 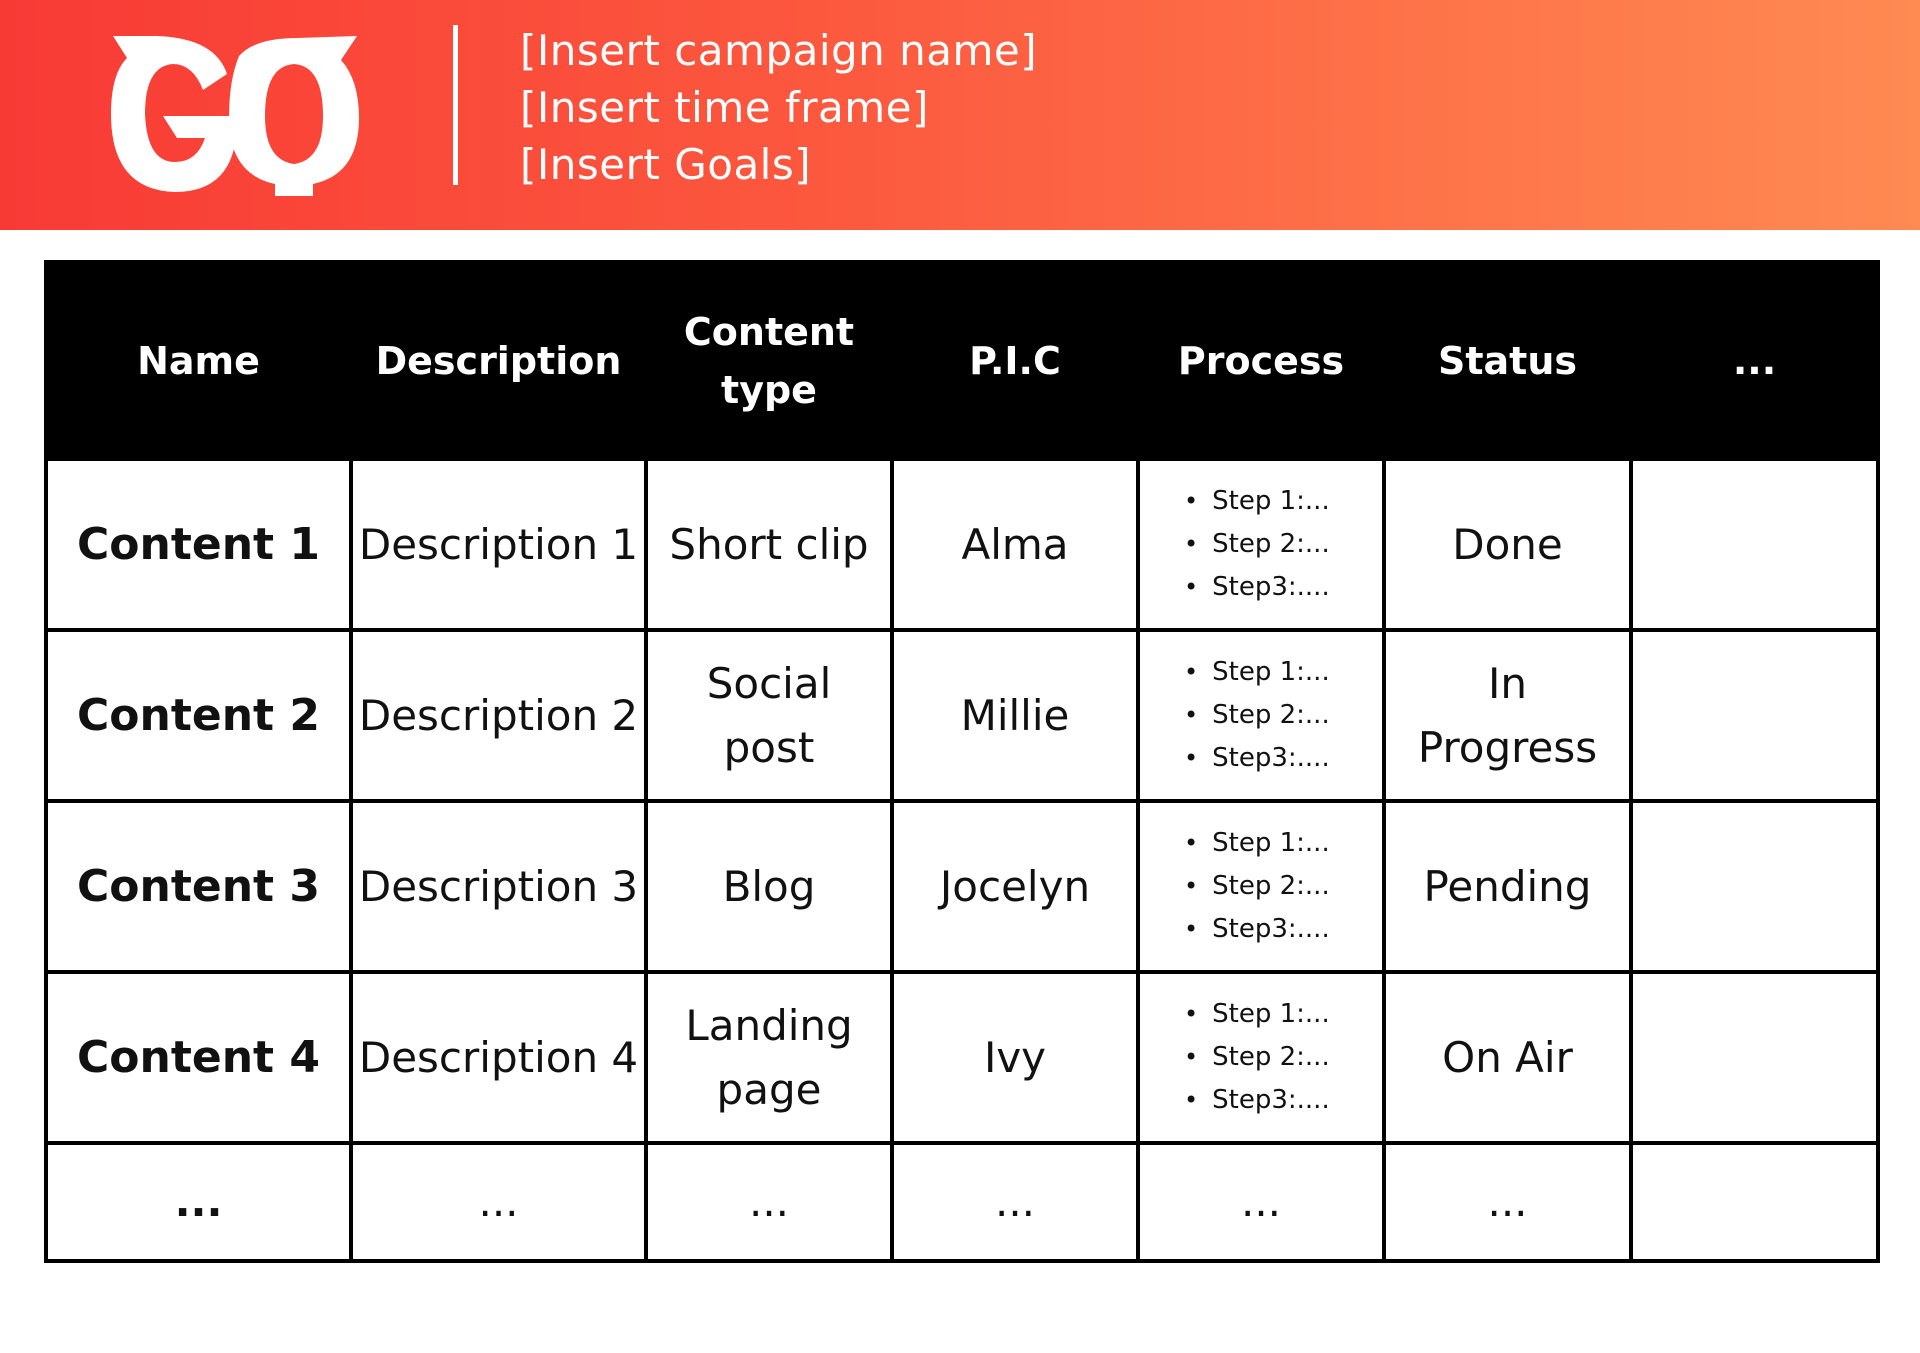 What do you see at coordinates (769, 544) in the screenshot?
I see `cell-content-type: Short clip` at bounding box center [769, 544].